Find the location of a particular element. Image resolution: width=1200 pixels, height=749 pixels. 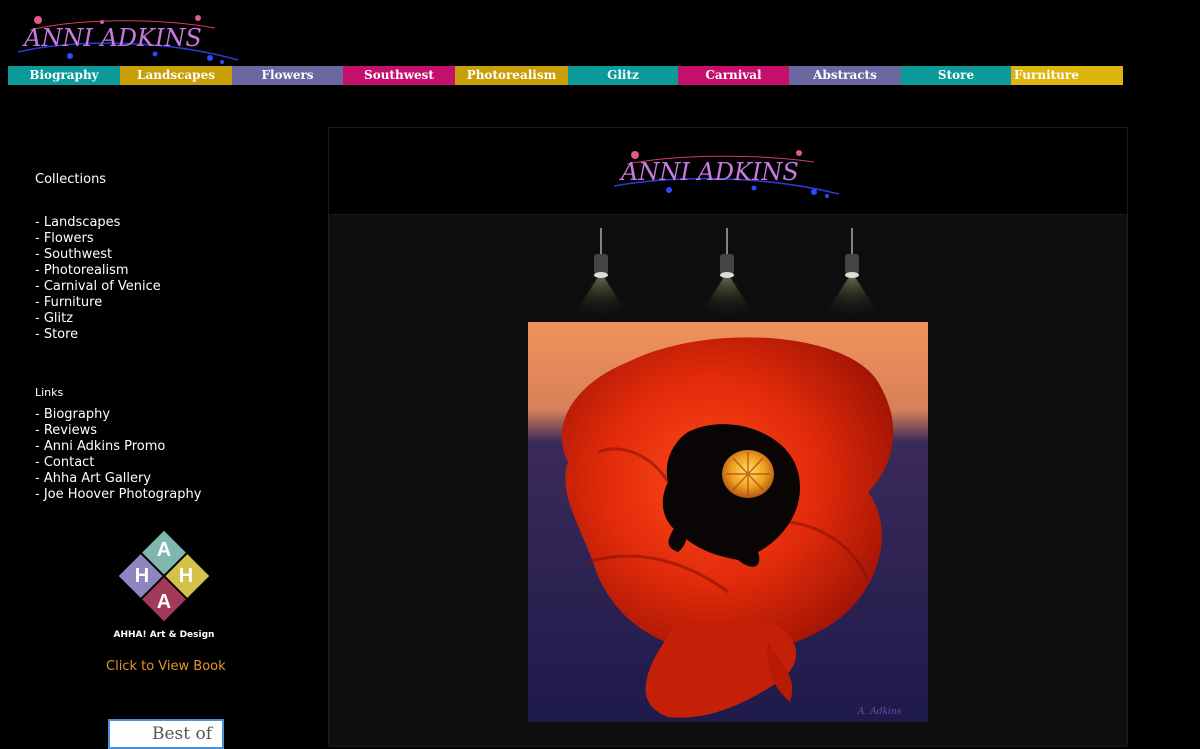

link-biography: - Biography is located at coordinates (170, 415).